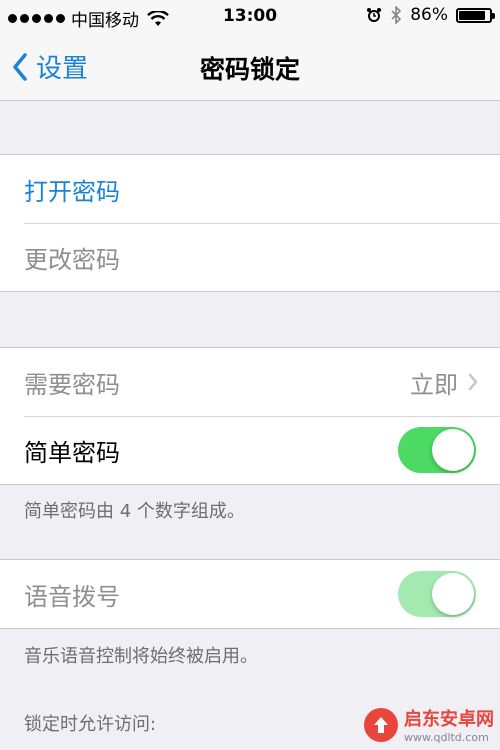 The width and height of the screenshot is (500, 750). What do you see at coordinates (381, 724) in the screenshot?
I see `watermark-logo-icon` at bounding box center [381, 724].